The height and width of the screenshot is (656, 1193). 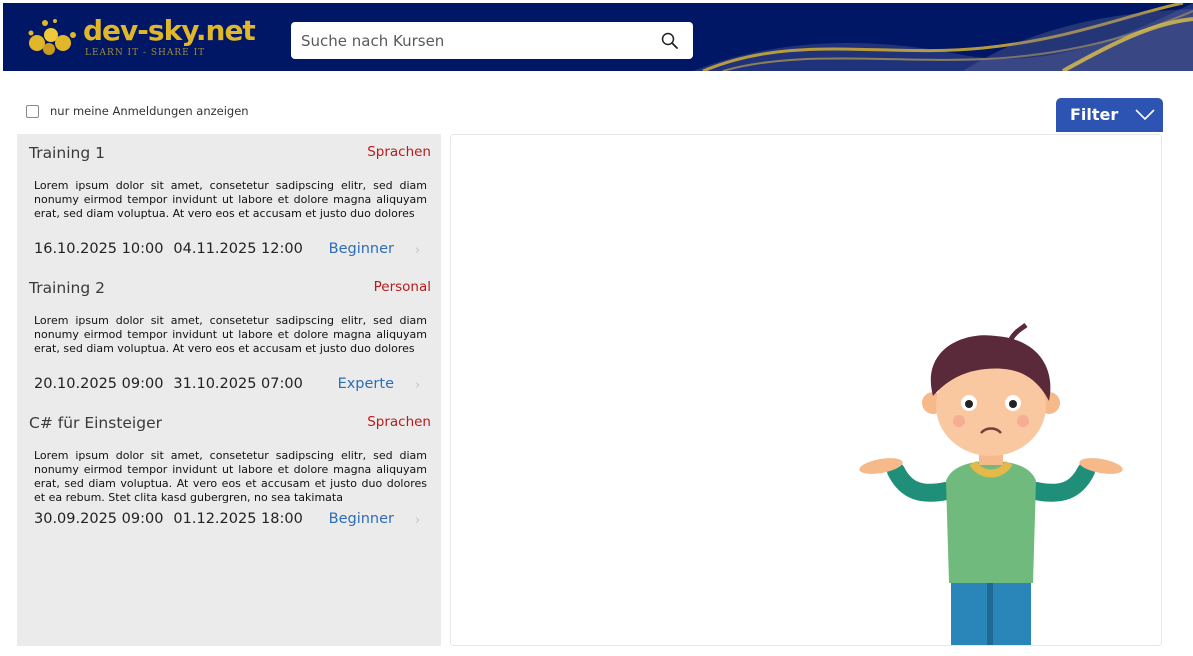 What do you see at coordinates (52, 37) in the screenshot?
I see `logo-mark-icon` at bounding box center [52, 37].